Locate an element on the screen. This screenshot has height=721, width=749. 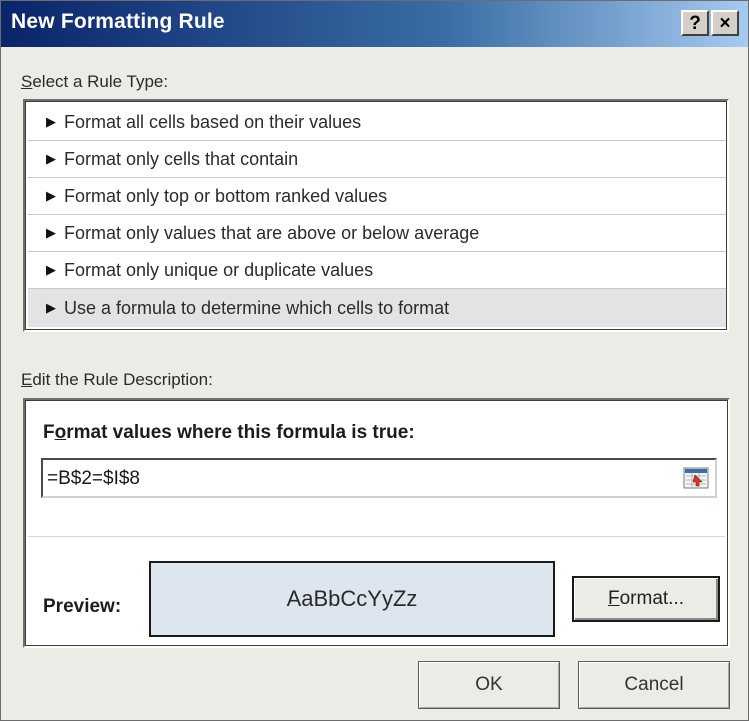
rule-description-label-text: dit the Rule Description: is located at coordinates (122, 379).